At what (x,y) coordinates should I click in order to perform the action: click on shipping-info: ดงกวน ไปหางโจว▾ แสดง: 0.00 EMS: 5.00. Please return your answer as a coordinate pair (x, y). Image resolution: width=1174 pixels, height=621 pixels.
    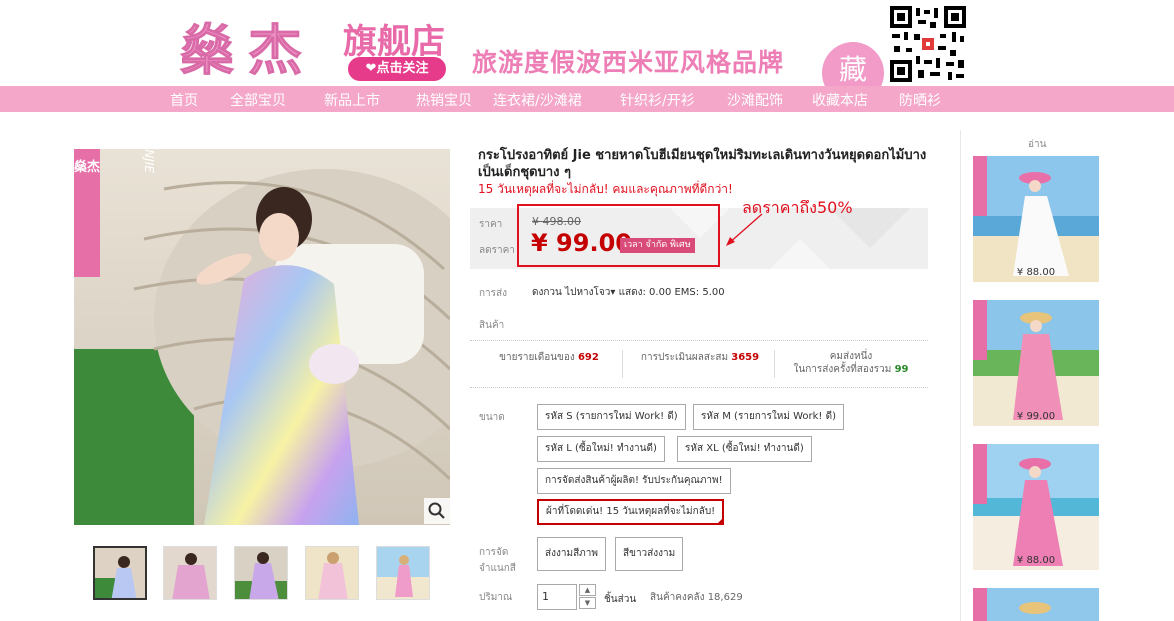
    Looking at the image, I should click on (628, 292).